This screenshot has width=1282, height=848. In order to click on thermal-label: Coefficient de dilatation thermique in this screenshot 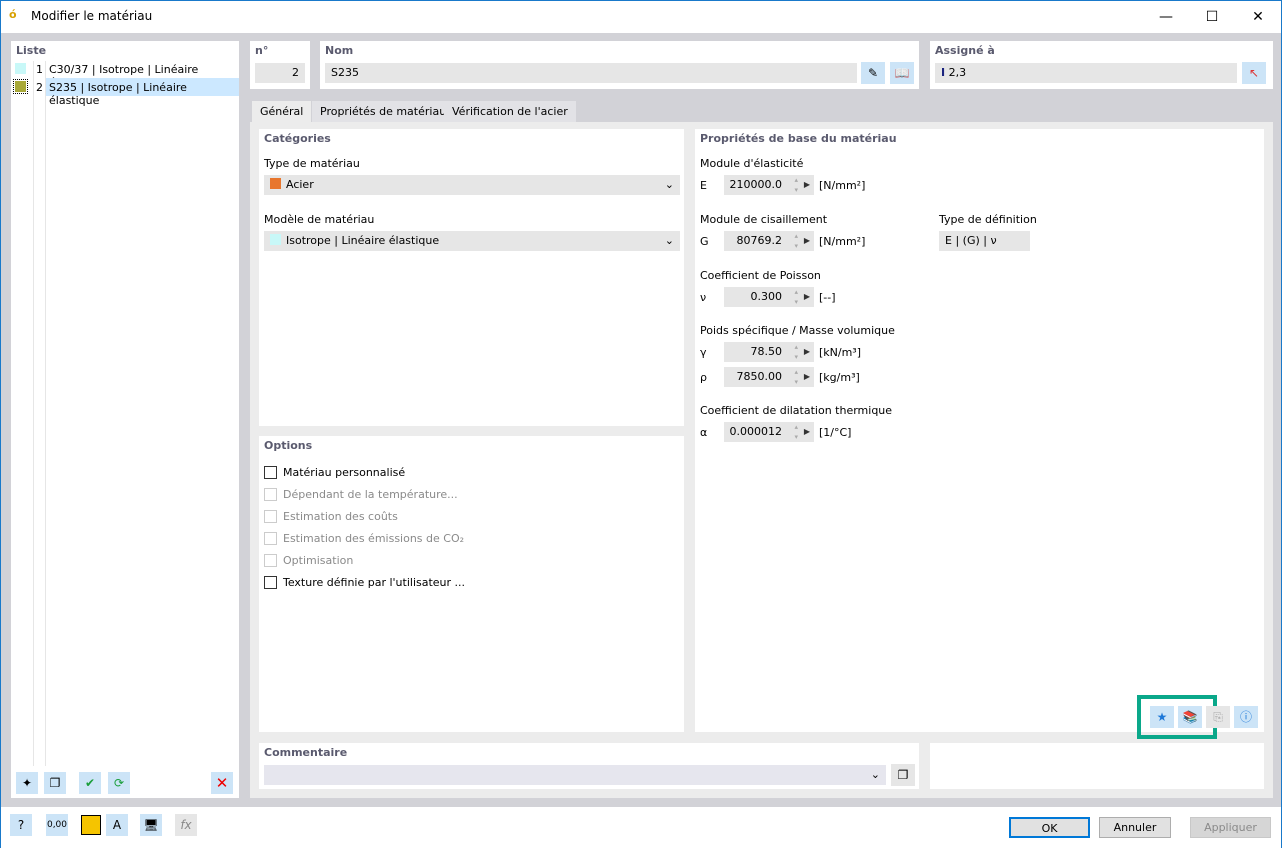, I will do `click(796, 410)`.